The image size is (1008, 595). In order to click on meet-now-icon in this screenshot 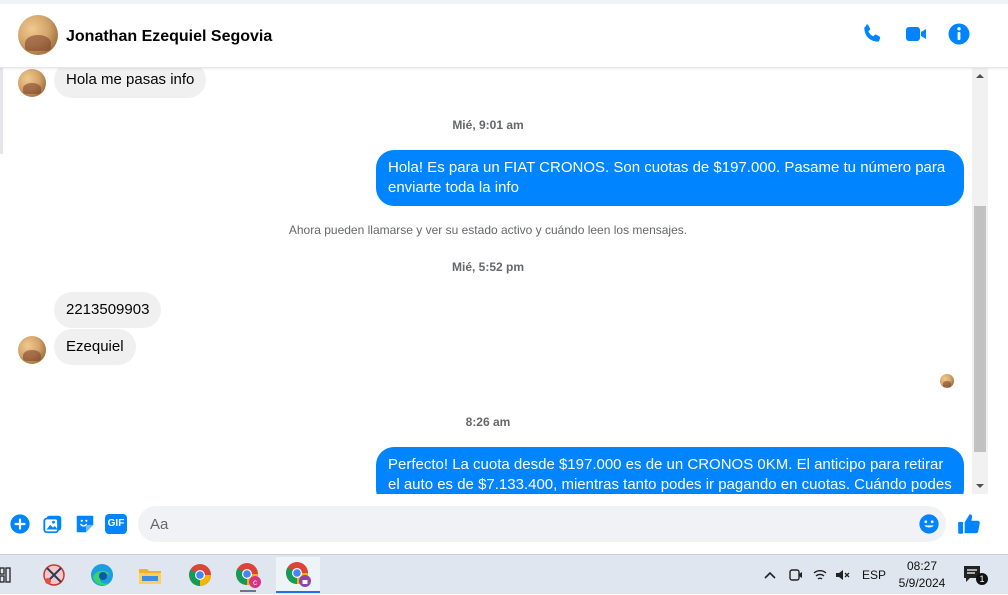, I will do `click(796, 575)`.